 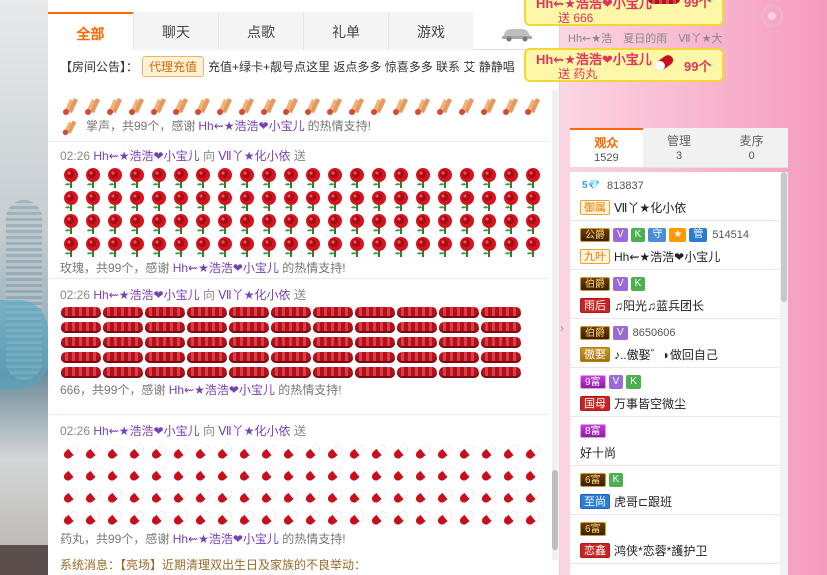 What do you see at coordinates (213, 565) in the screenshot?
I see `system-message: 系统消息：【亮场】近期清理双出生日及家族的不良举动：` at bounding box center [213, 565].